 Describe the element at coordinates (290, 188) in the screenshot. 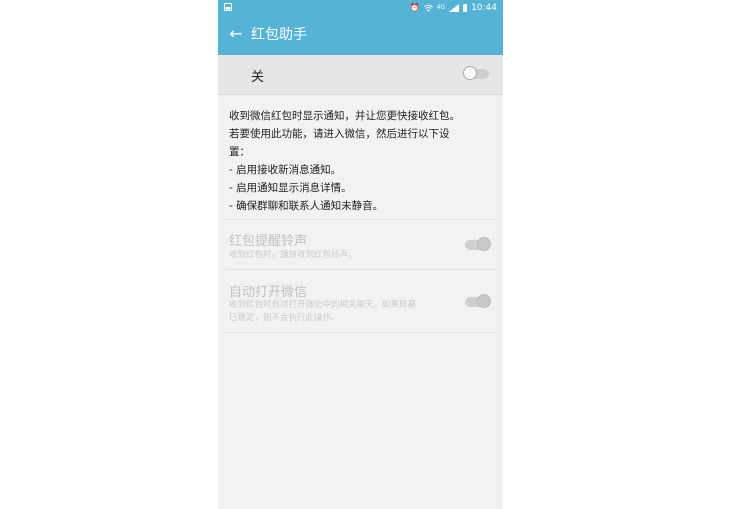

I see `description-line: - 启用通知显示消息详情。` at that location.